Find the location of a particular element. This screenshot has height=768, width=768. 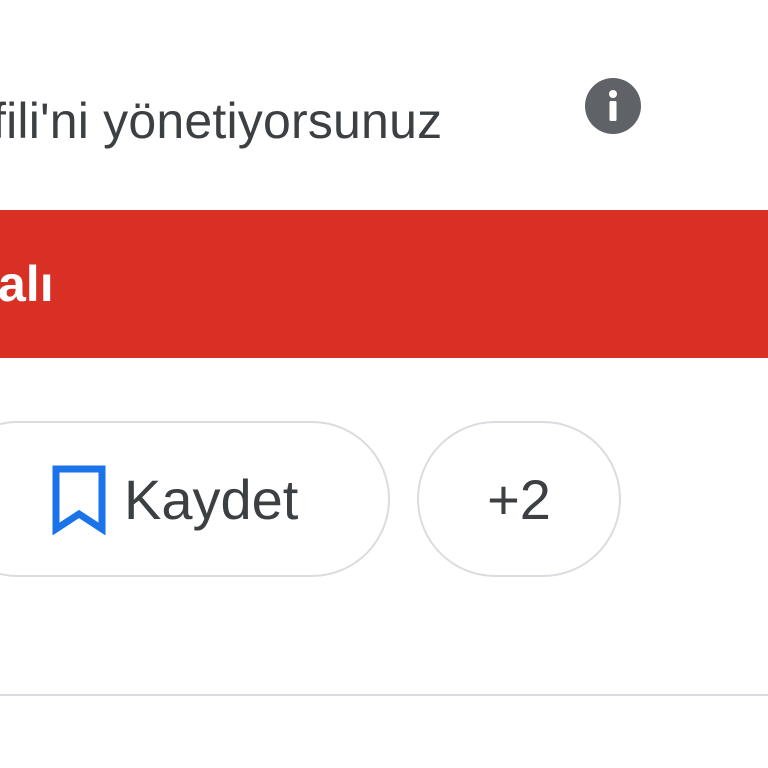

divider is located at coordinates (384, 695).